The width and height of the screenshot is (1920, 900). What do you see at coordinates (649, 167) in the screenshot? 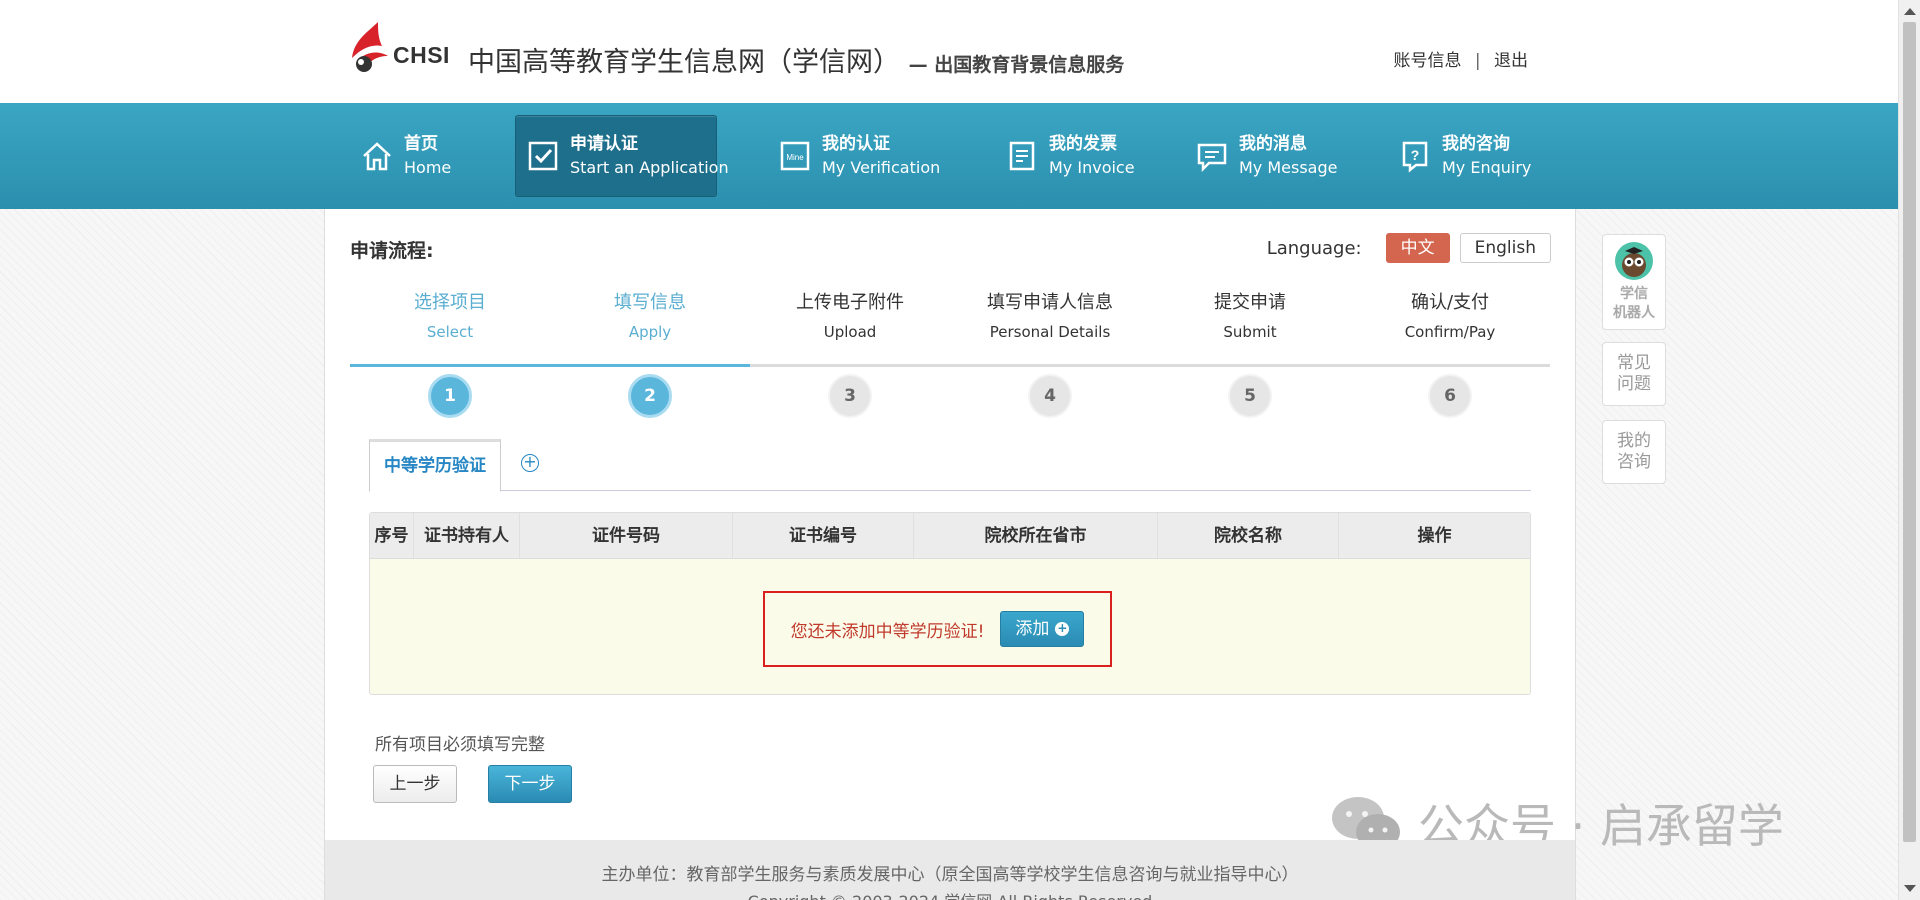
I see `nav-start-application-en: Start an Application` at bounding box center [649, 167].